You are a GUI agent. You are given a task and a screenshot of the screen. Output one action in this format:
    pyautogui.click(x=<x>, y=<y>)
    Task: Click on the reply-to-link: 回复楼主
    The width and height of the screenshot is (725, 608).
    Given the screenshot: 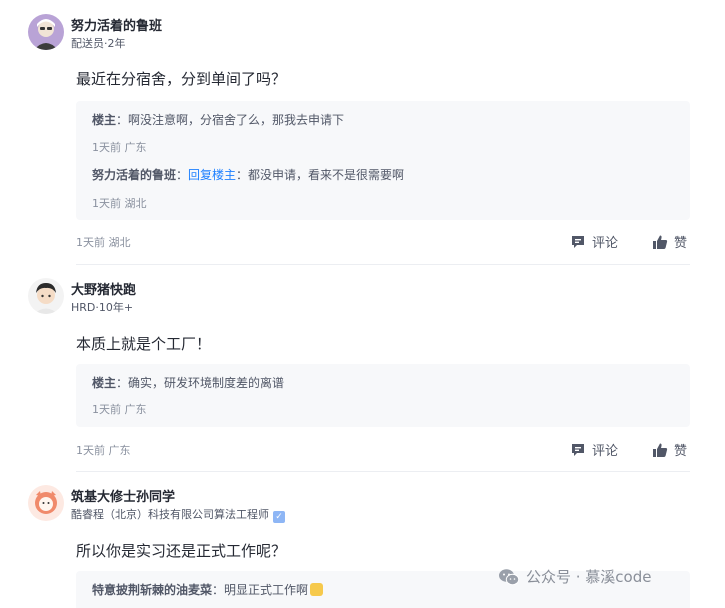 What is the action you would take?
    pyautogui.click(x=212, y=175)
    